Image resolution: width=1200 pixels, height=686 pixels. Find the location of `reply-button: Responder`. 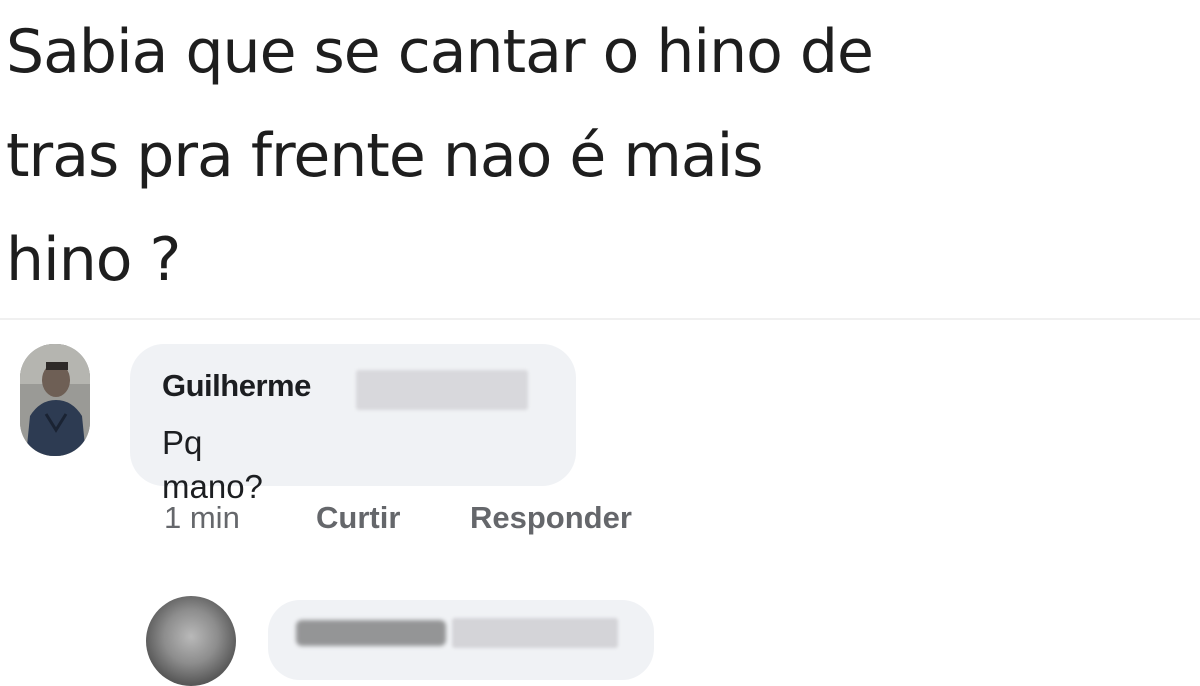

reply-button: Responder is located at coordinates (551, 518).